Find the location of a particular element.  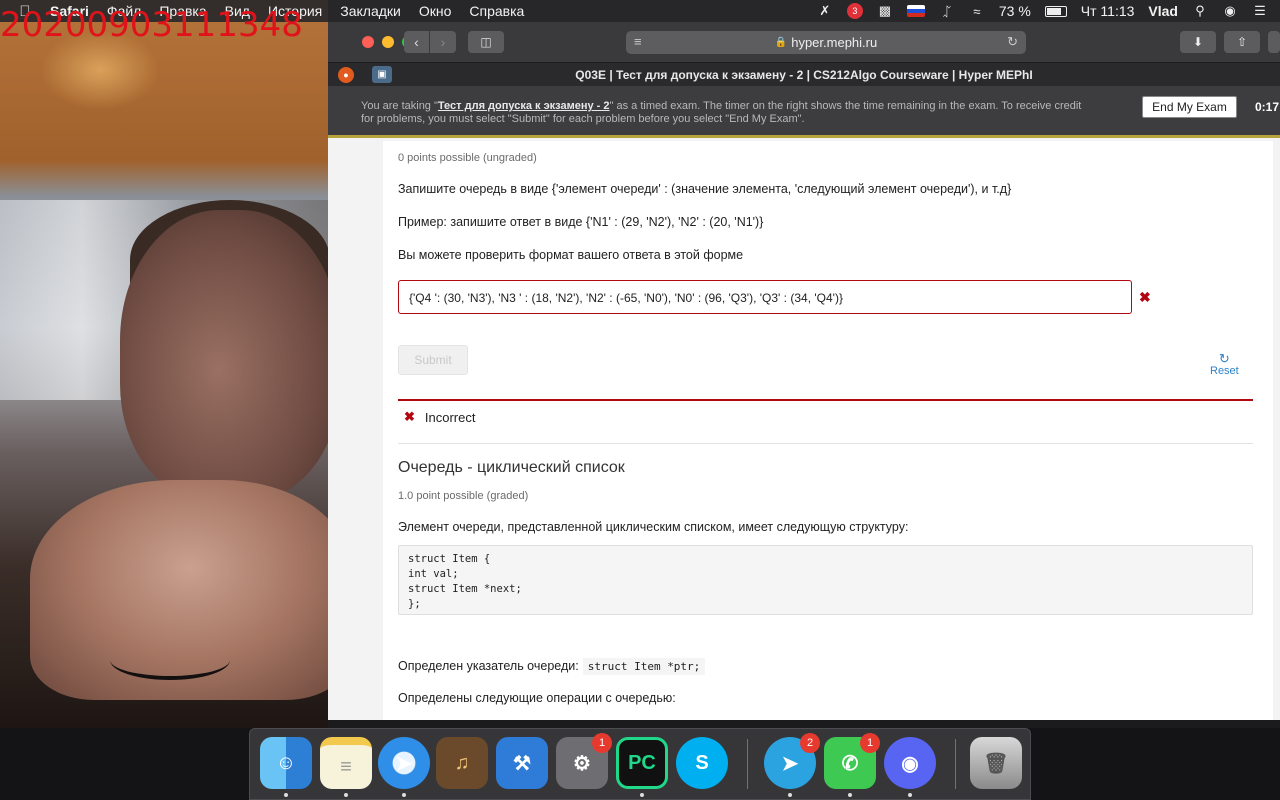

screen-share-icon: ▩ is located at coordinates (885, 10).